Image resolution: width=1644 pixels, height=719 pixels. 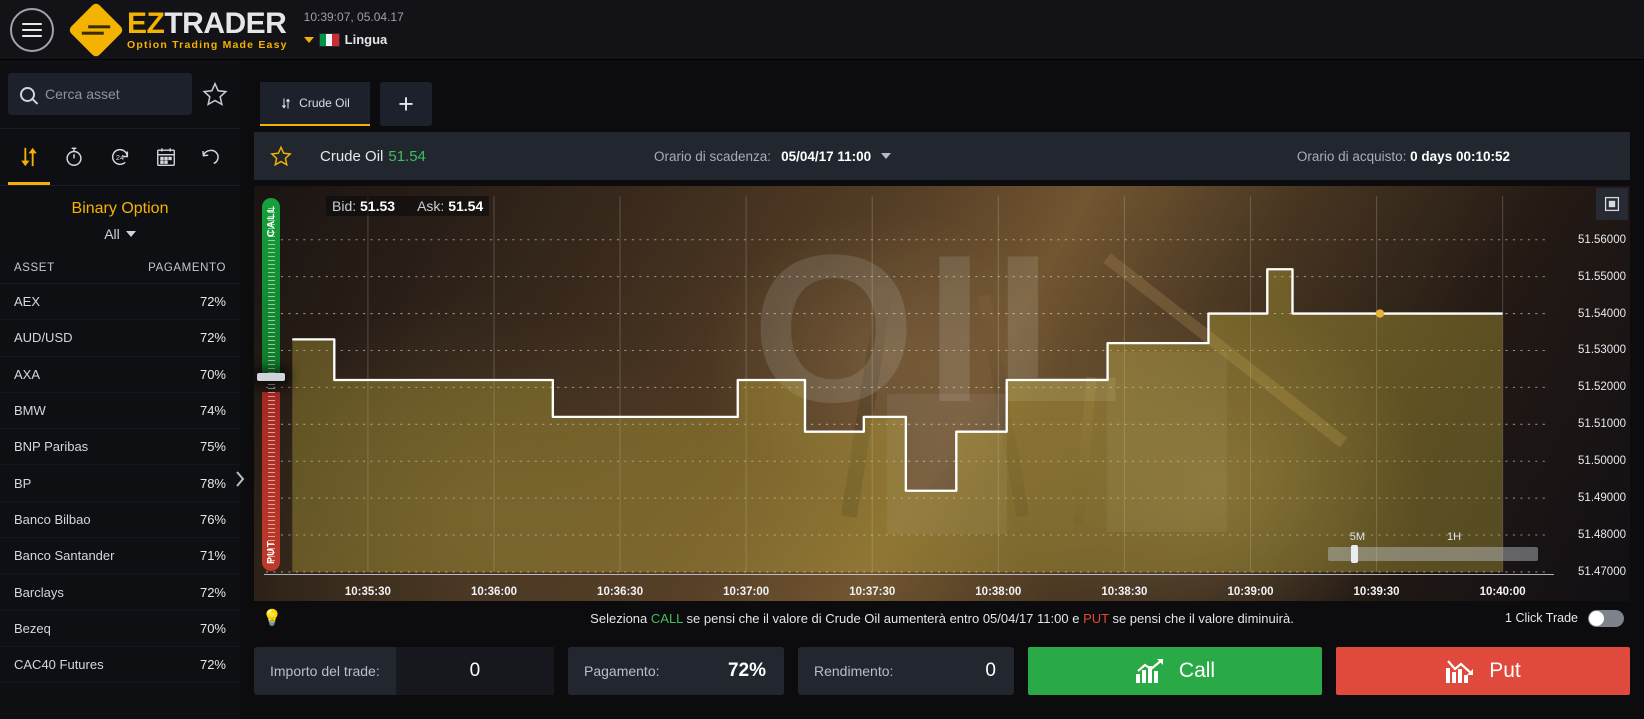 I want to click on purchase-time: Orario di acquisto: 0 days 00:10:52, so click(x=1403, y=156).